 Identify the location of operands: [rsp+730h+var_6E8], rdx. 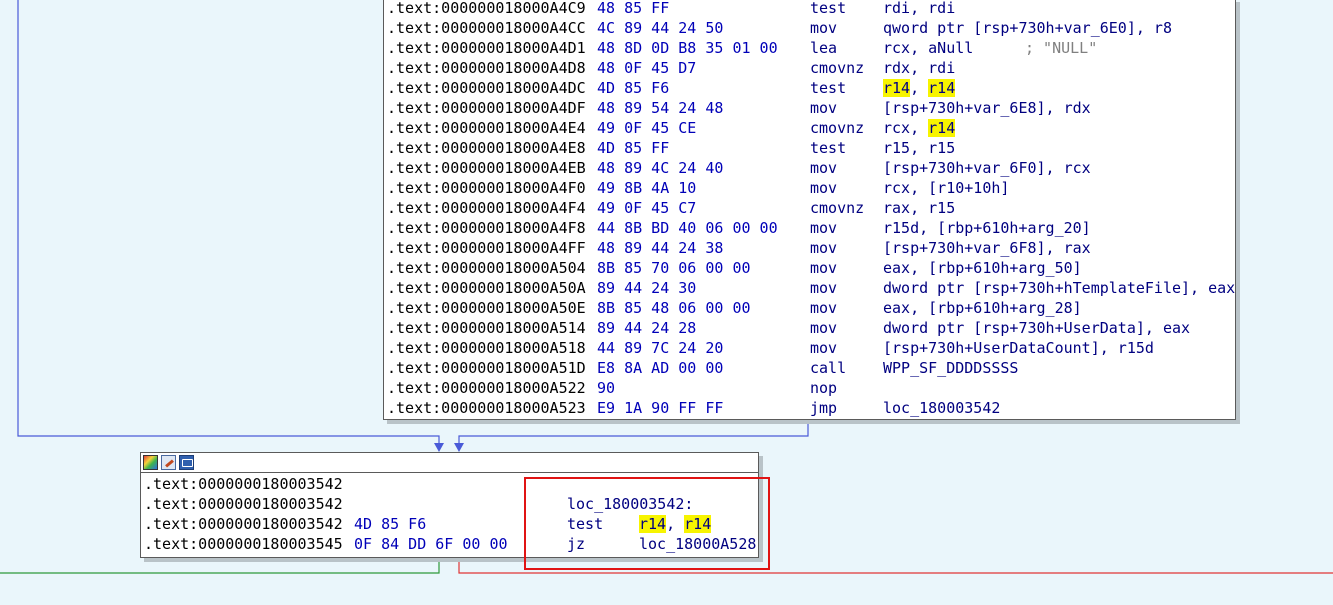
(987, 108).